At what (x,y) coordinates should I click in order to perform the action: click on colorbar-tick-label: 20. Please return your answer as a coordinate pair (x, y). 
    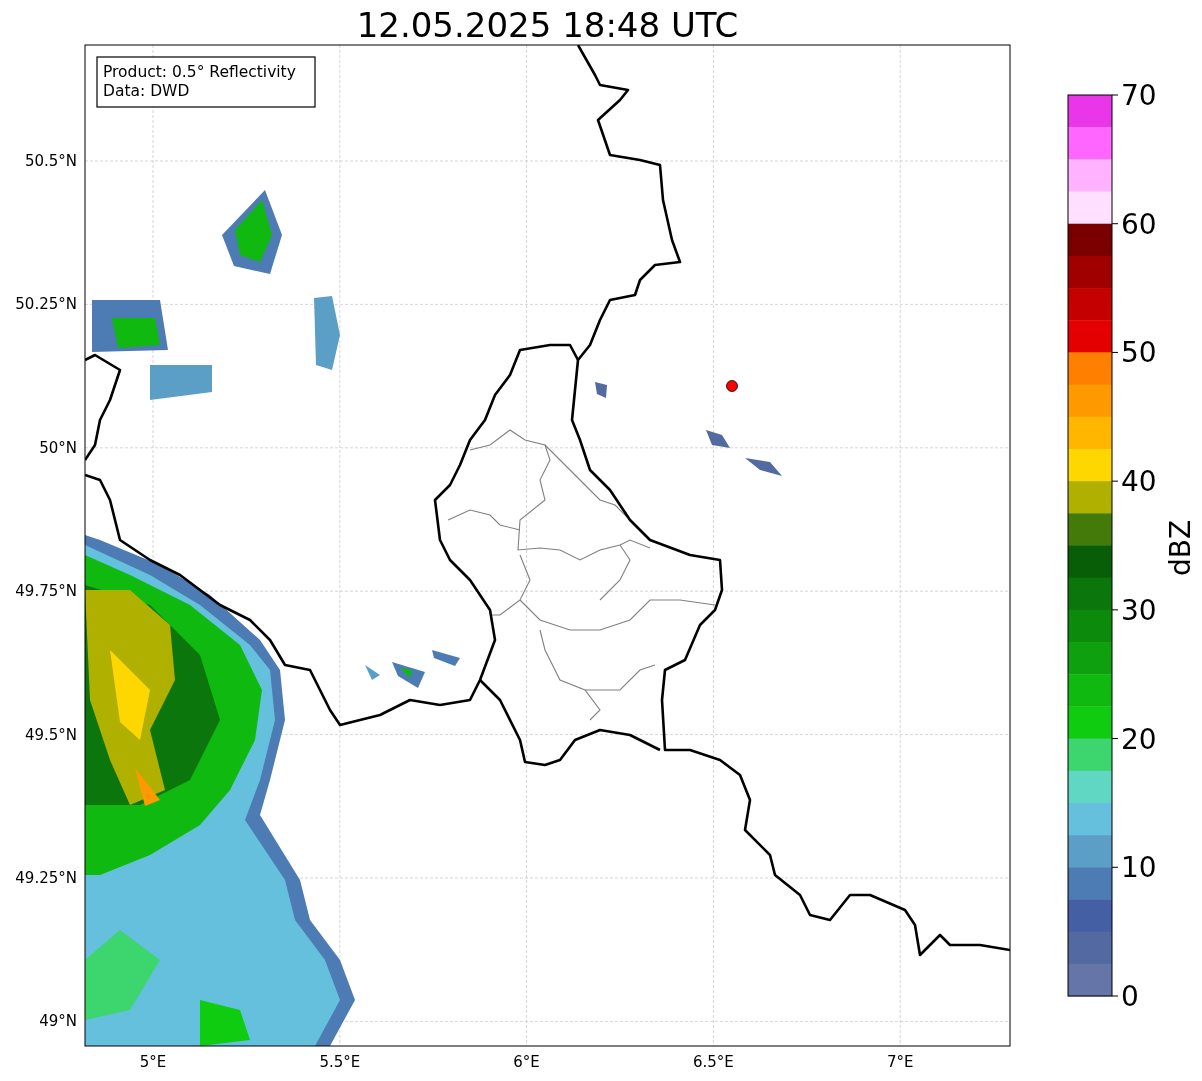
    Looking at the image, I should click on (1139, 739).